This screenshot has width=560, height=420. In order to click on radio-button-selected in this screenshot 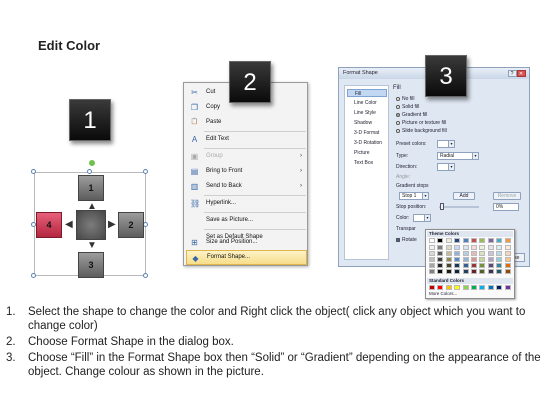, I will do `click(398, 114)`.